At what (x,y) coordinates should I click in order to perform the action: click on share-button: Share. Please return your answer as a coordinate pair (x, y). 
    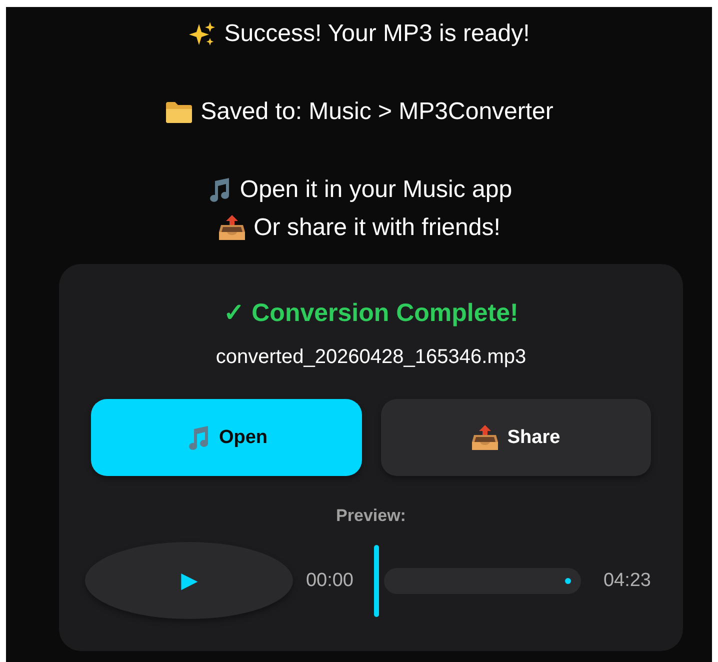
    Looking at the image, I should click on (515, 437).